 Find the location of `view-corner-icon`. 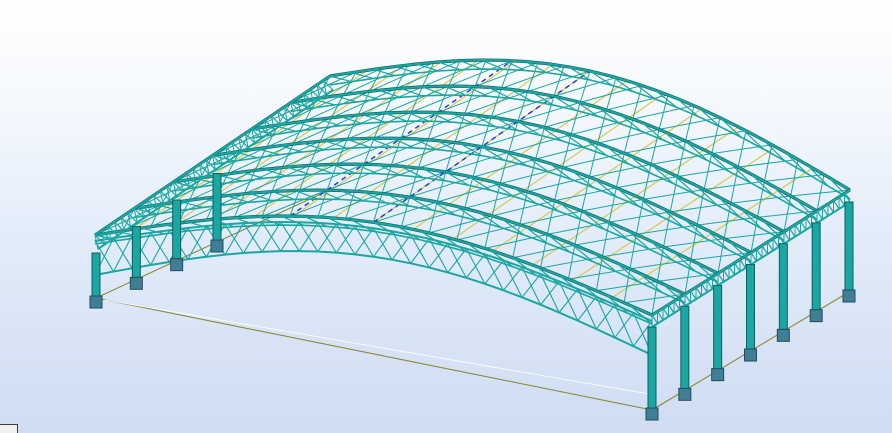

view-corner-icon is located at coordinates (9, 428).